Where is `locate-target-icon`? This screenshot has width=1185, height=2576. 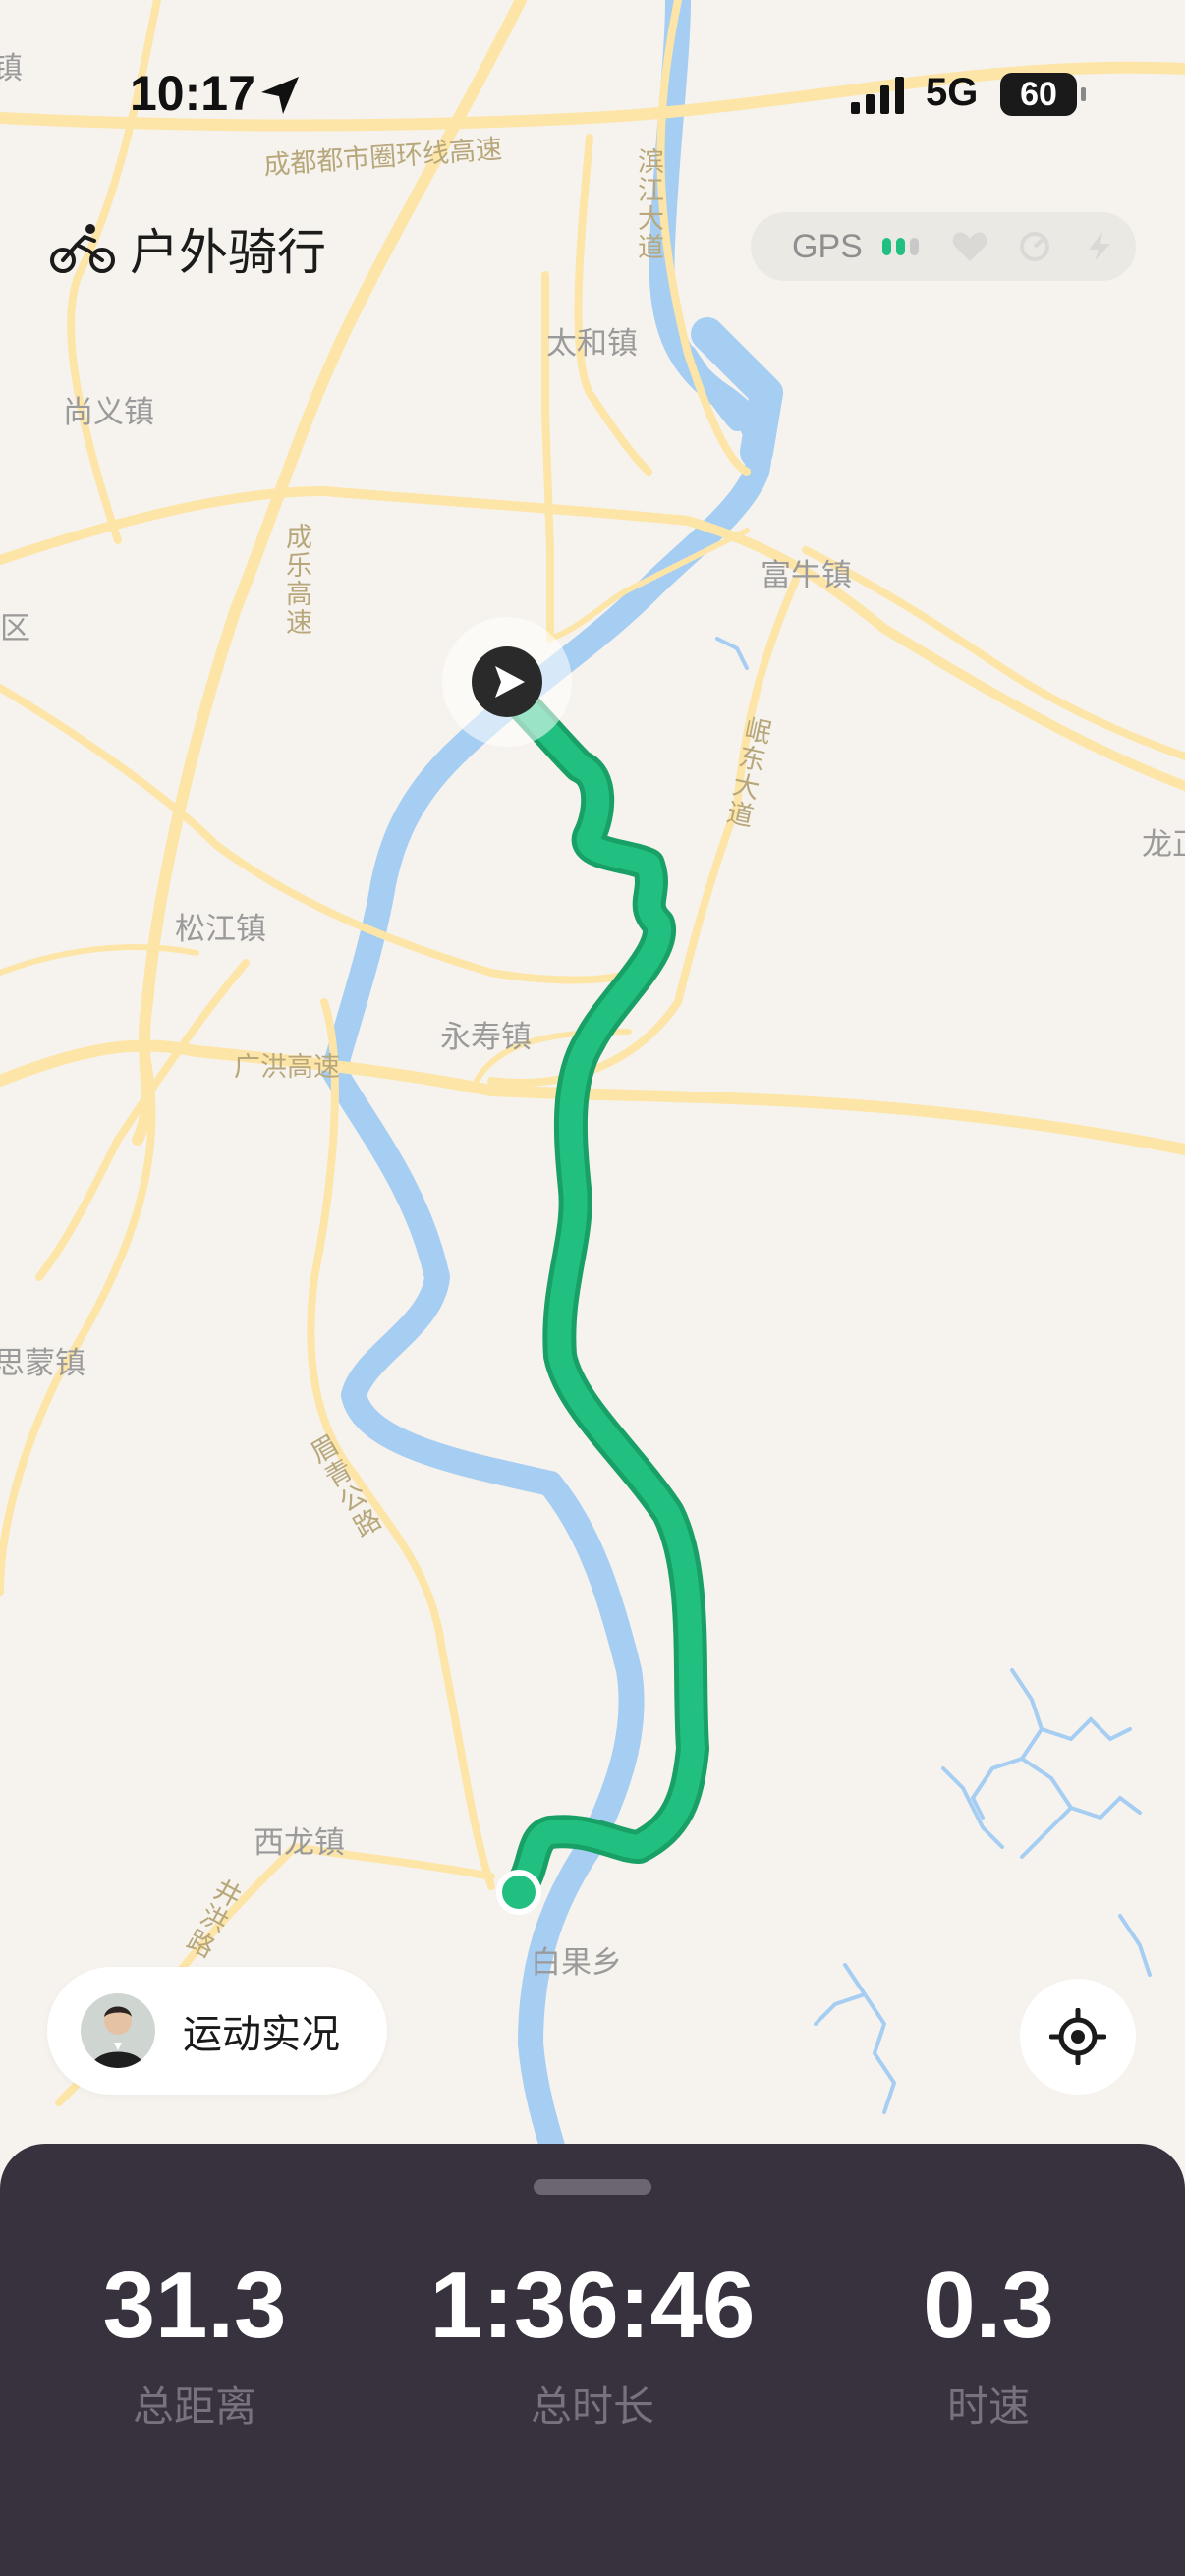
locate-target-icon is located at coordinates (1077, 2036).